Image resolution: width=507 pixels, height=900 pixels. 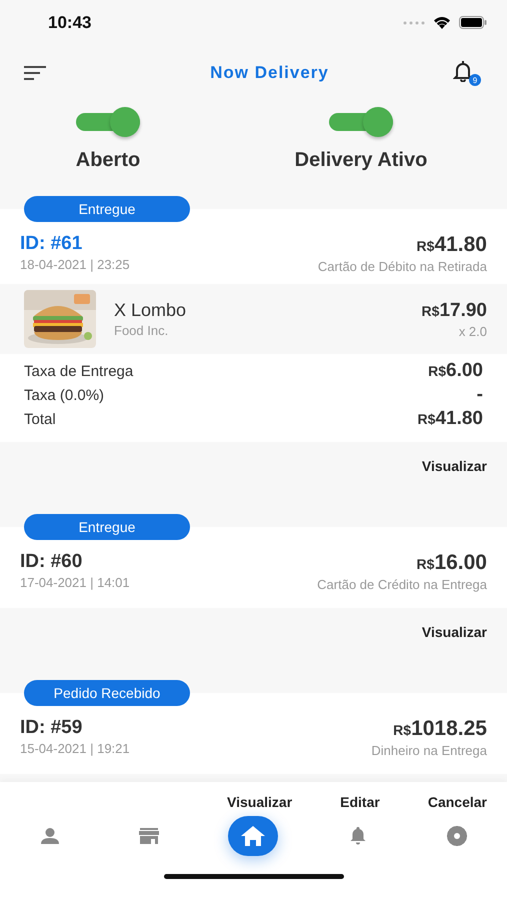 I want to click on order-amount: R$1018.25, so click(x=440, y=729).